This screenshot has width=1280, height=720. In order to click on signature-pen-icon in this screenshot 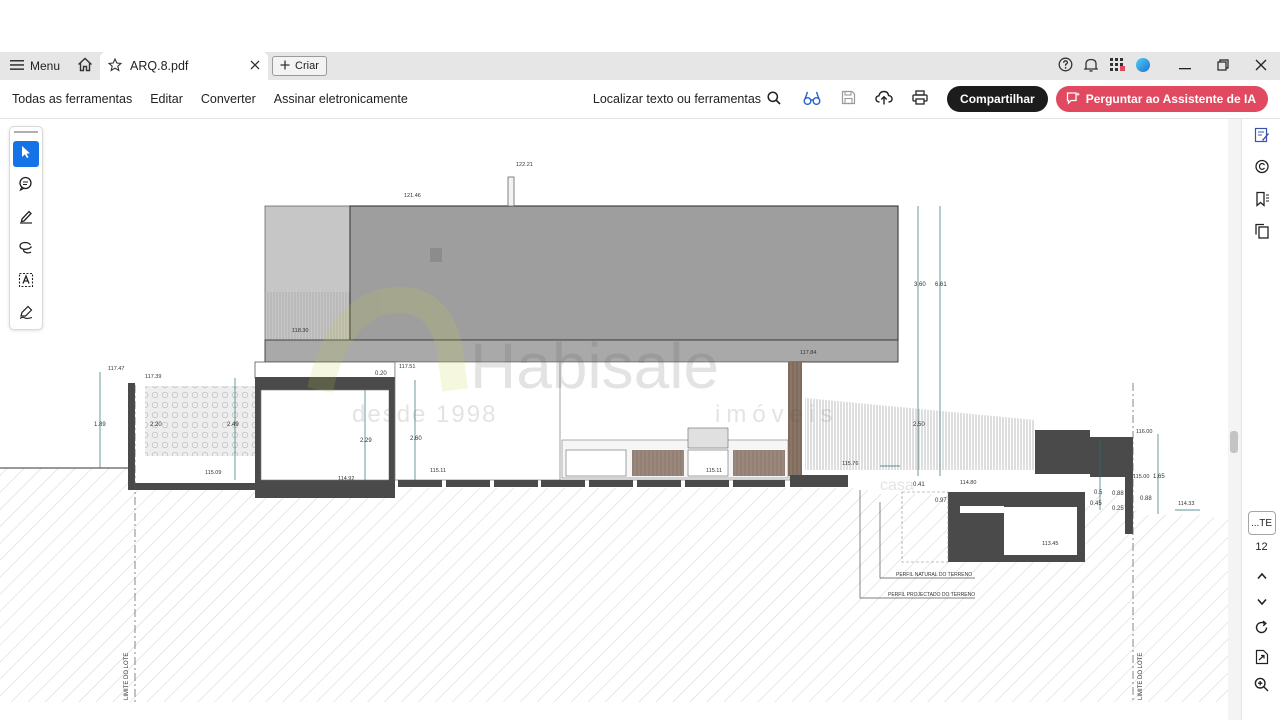, I will do `click(26, 314)`.